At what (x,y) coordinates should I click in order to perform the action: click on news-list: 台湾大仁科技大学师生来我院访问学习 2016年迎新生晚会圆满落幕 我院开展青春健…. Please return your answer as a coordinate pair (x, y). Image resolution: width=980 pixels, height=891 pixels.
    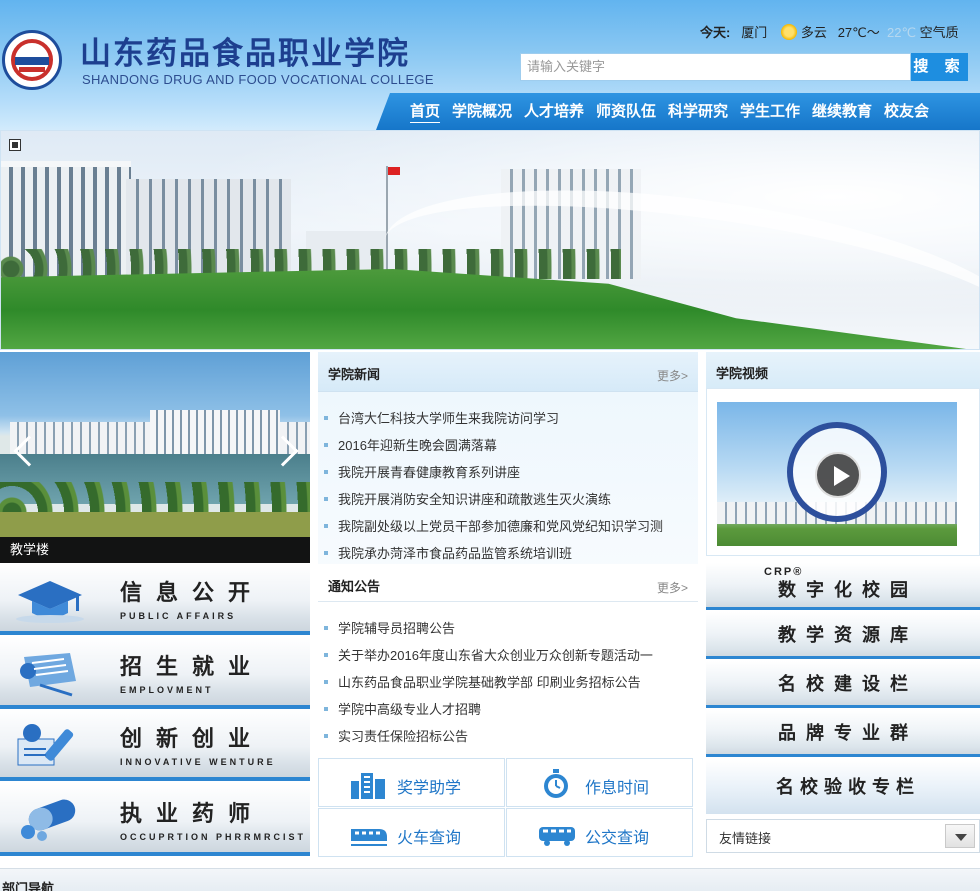
    Looking at the image, I should click on (508, 481).